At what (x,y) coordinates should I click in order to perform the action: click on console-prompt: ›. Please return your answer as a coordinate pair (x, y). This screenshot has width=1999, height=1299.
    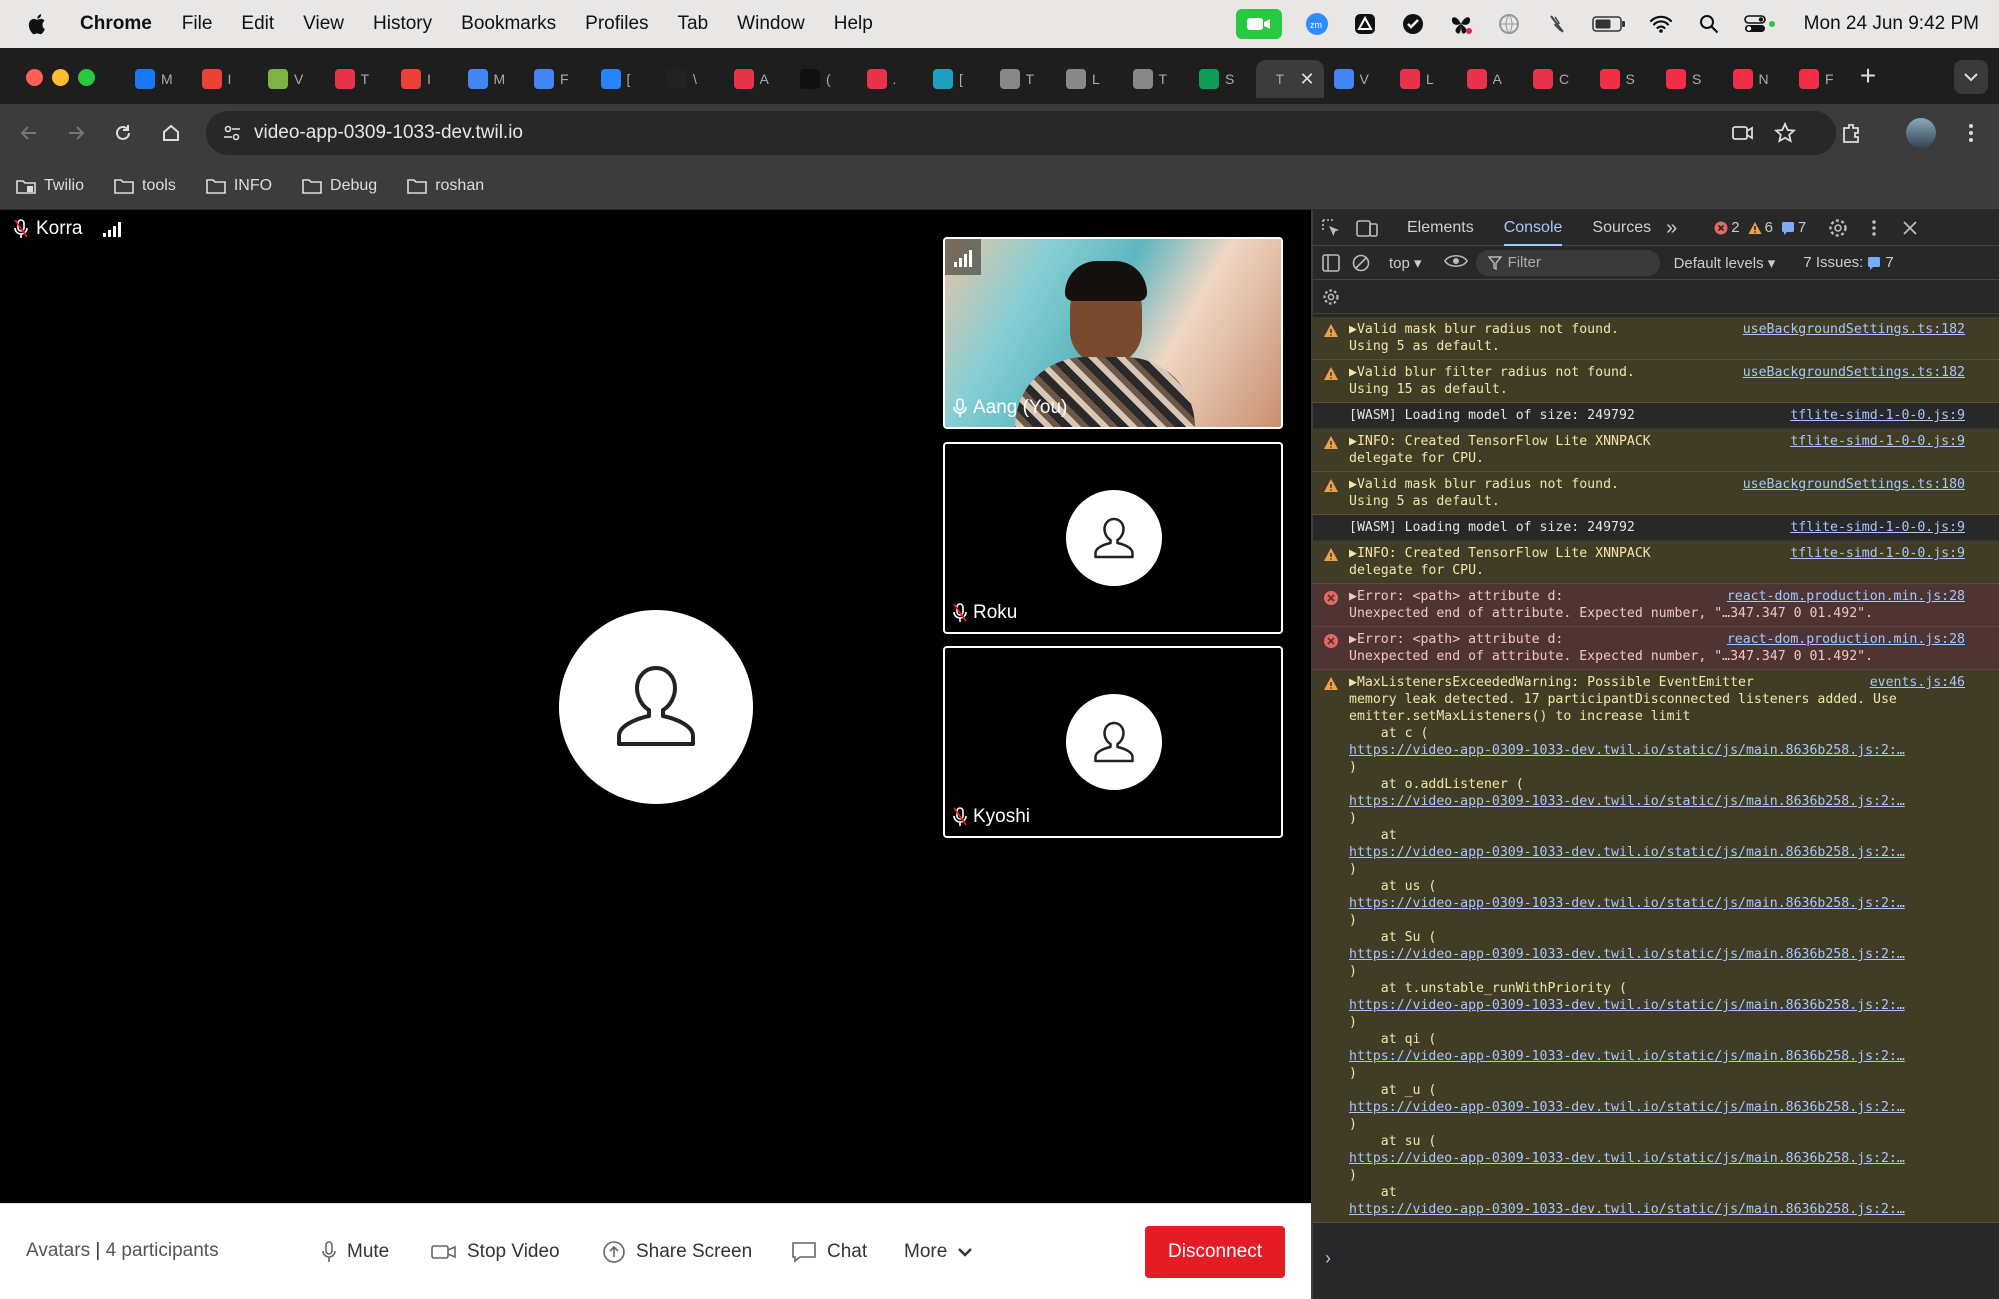
    Looking at the image, I should click on (1328, 1258).